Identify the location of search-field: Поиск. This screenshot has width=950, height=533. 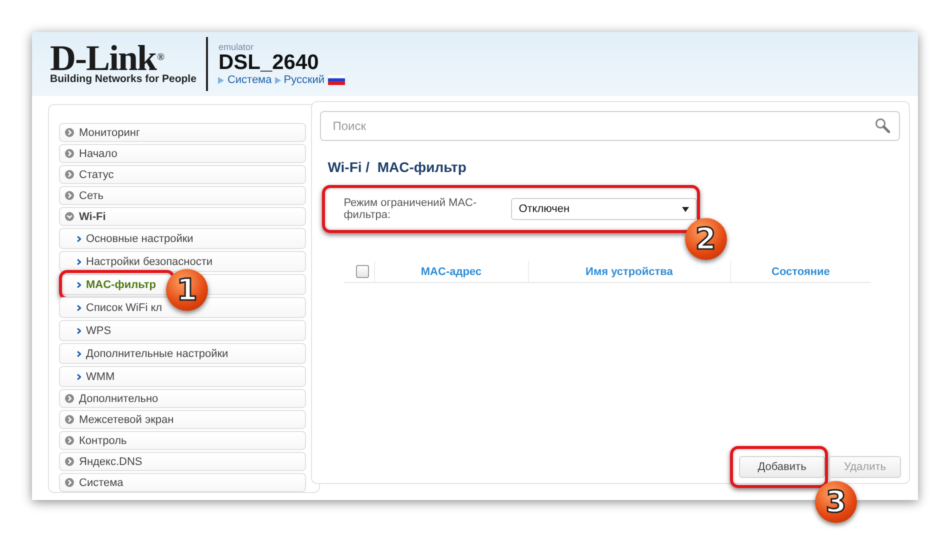
(610, 126).